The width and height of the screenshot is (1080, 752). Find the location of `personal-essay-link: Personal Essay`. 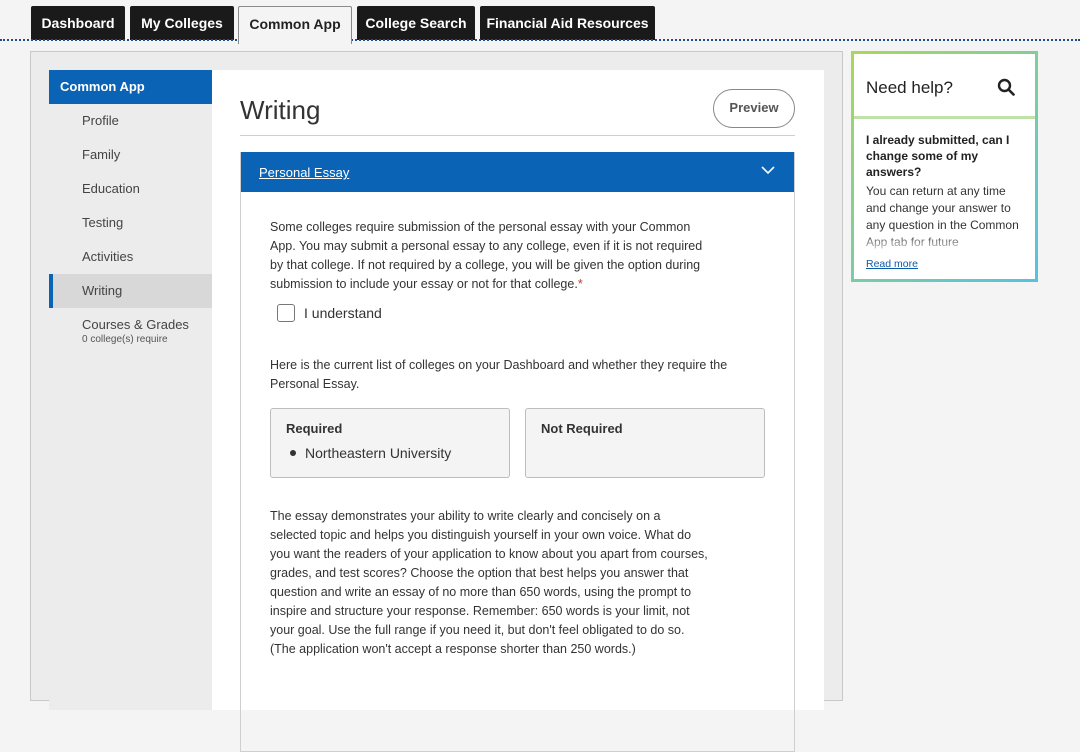

personal-essay-link: Personal Essay is located at coordinates (304, 172).